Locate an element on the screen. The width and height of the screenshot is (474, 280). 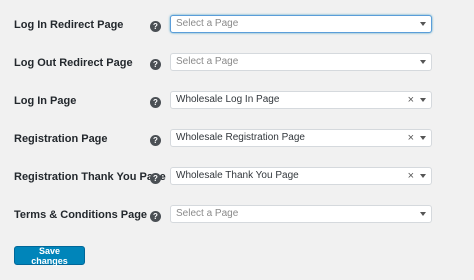
select-value: Wholesale Thank You Page is located at coordinates (237, 175).